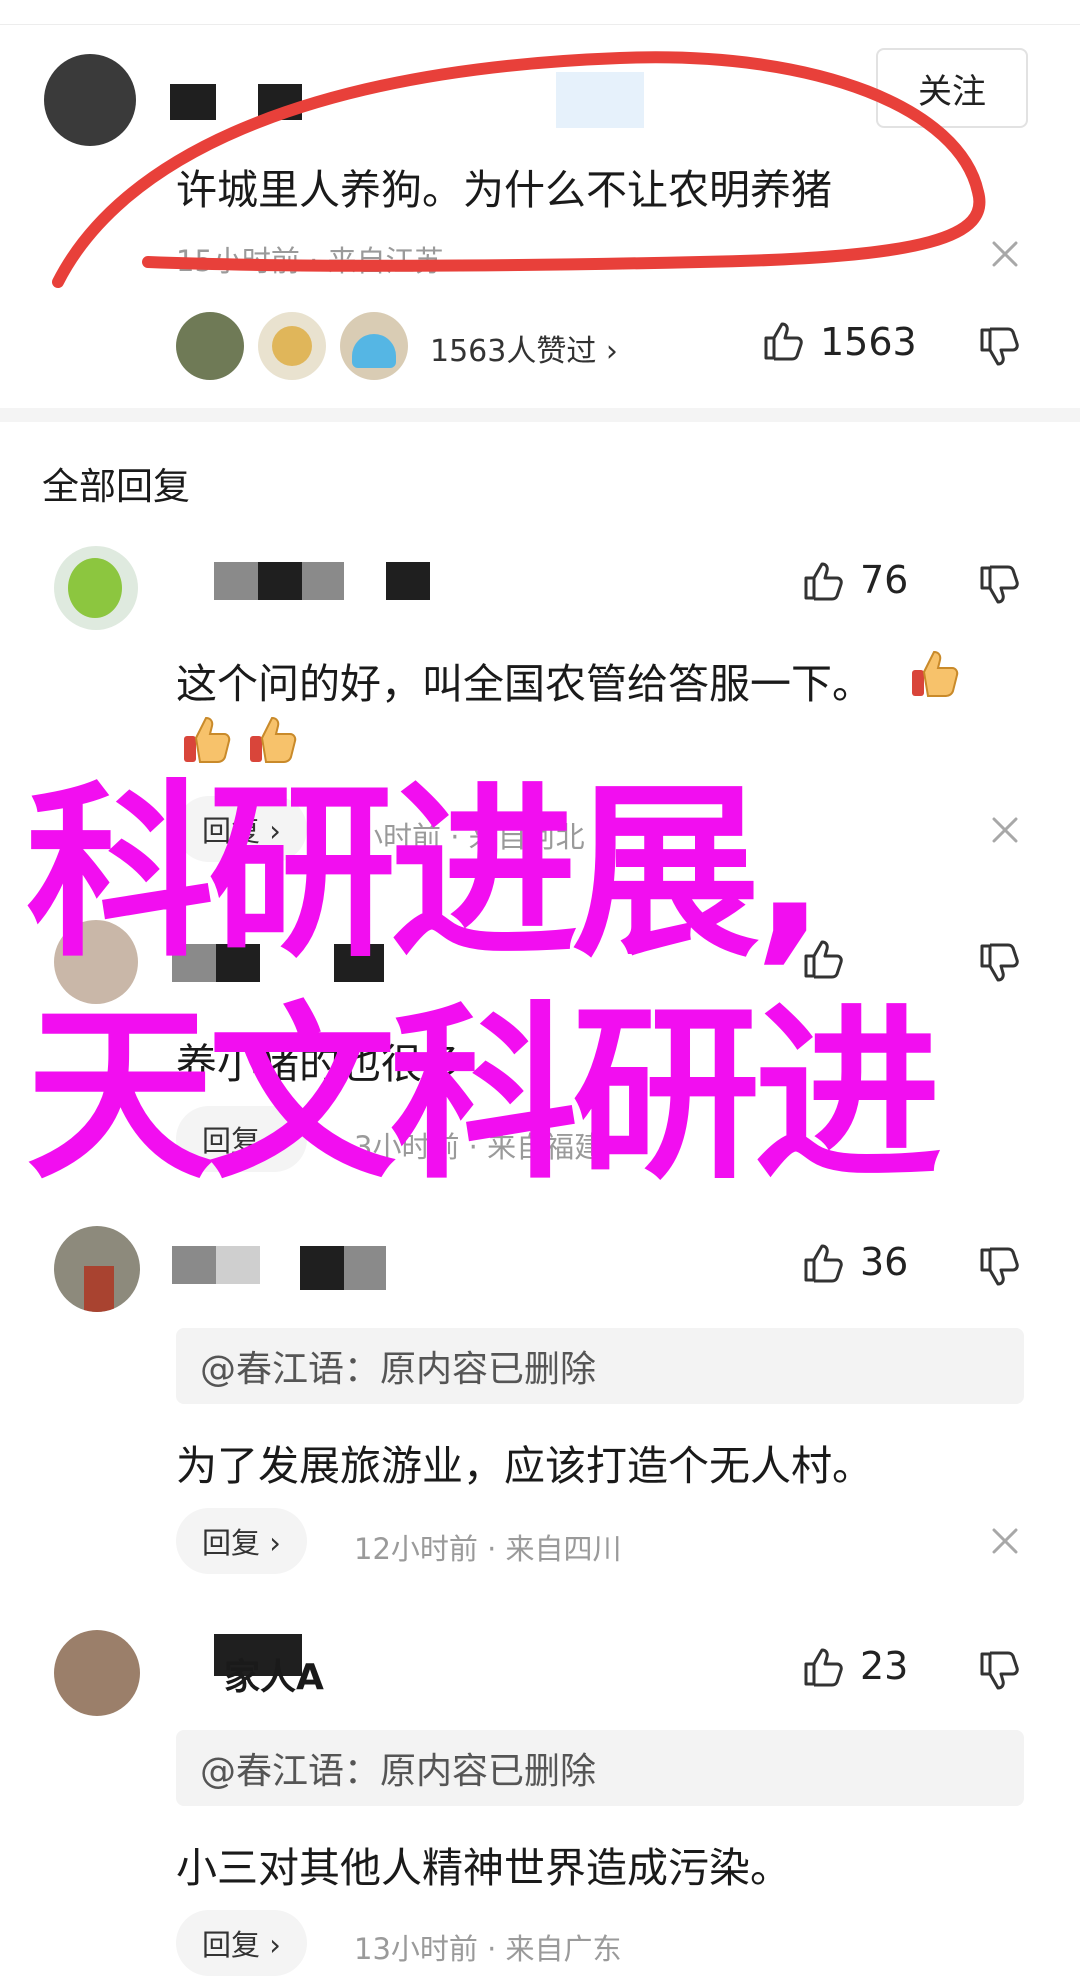  I want to click on likers-link: 1563人赞过 ›, so click(524, 348).